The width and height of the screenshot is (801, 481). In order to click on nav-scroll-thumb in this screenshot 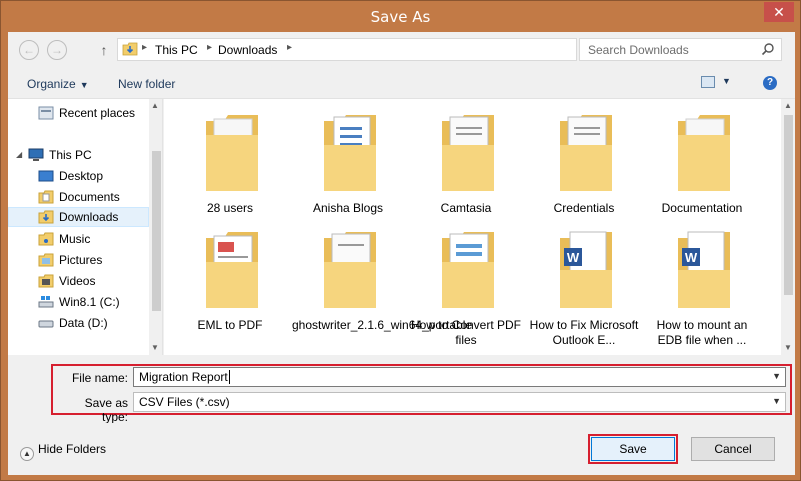, I will do `click(156, 231)`.